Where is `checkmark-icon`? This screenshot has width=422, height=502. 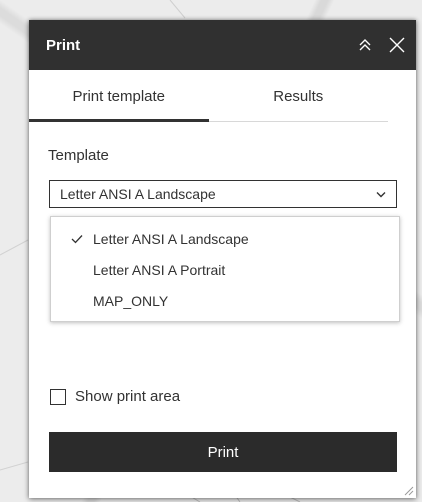
checkmark-icon is located at coordinates (82, 239).